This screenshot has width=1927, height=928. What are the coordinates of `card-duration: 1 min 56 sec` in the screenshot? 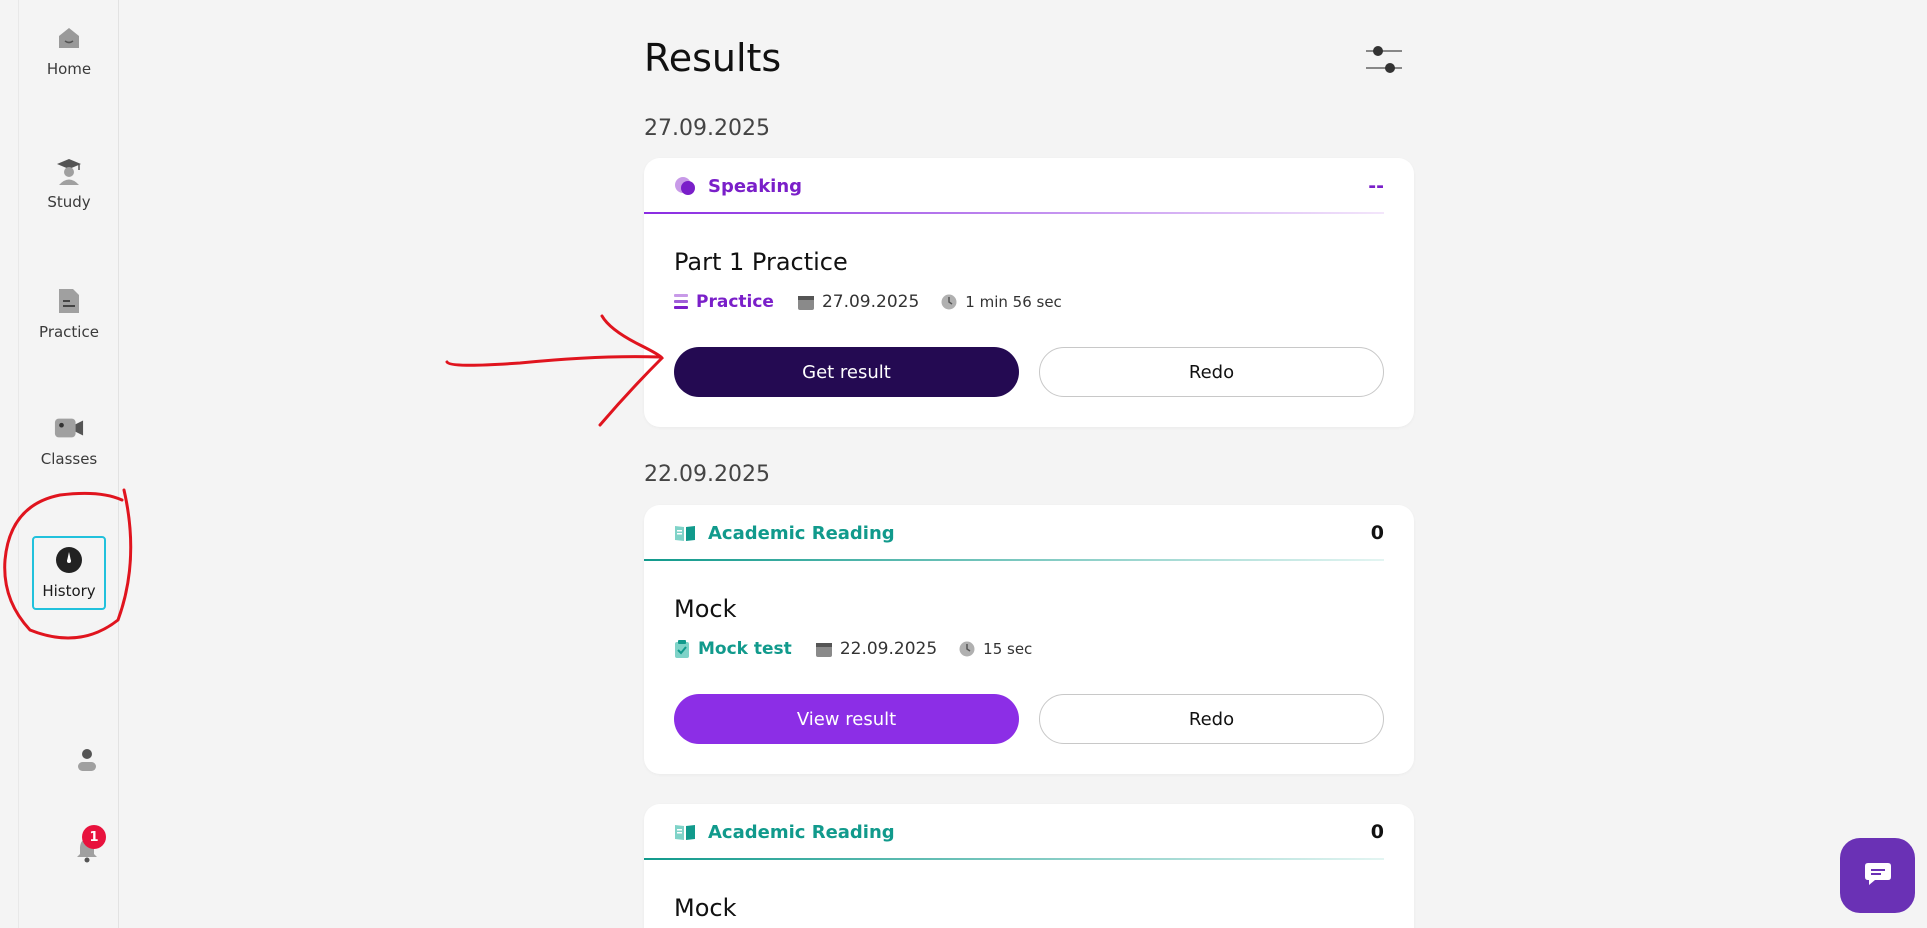 It's located at (1013, 302).